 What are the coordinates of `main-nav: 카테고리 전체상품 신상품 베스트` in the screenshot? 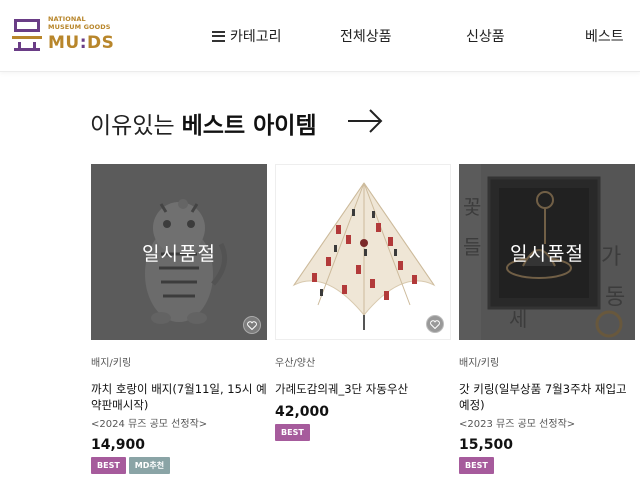 It's located at (320, 36).